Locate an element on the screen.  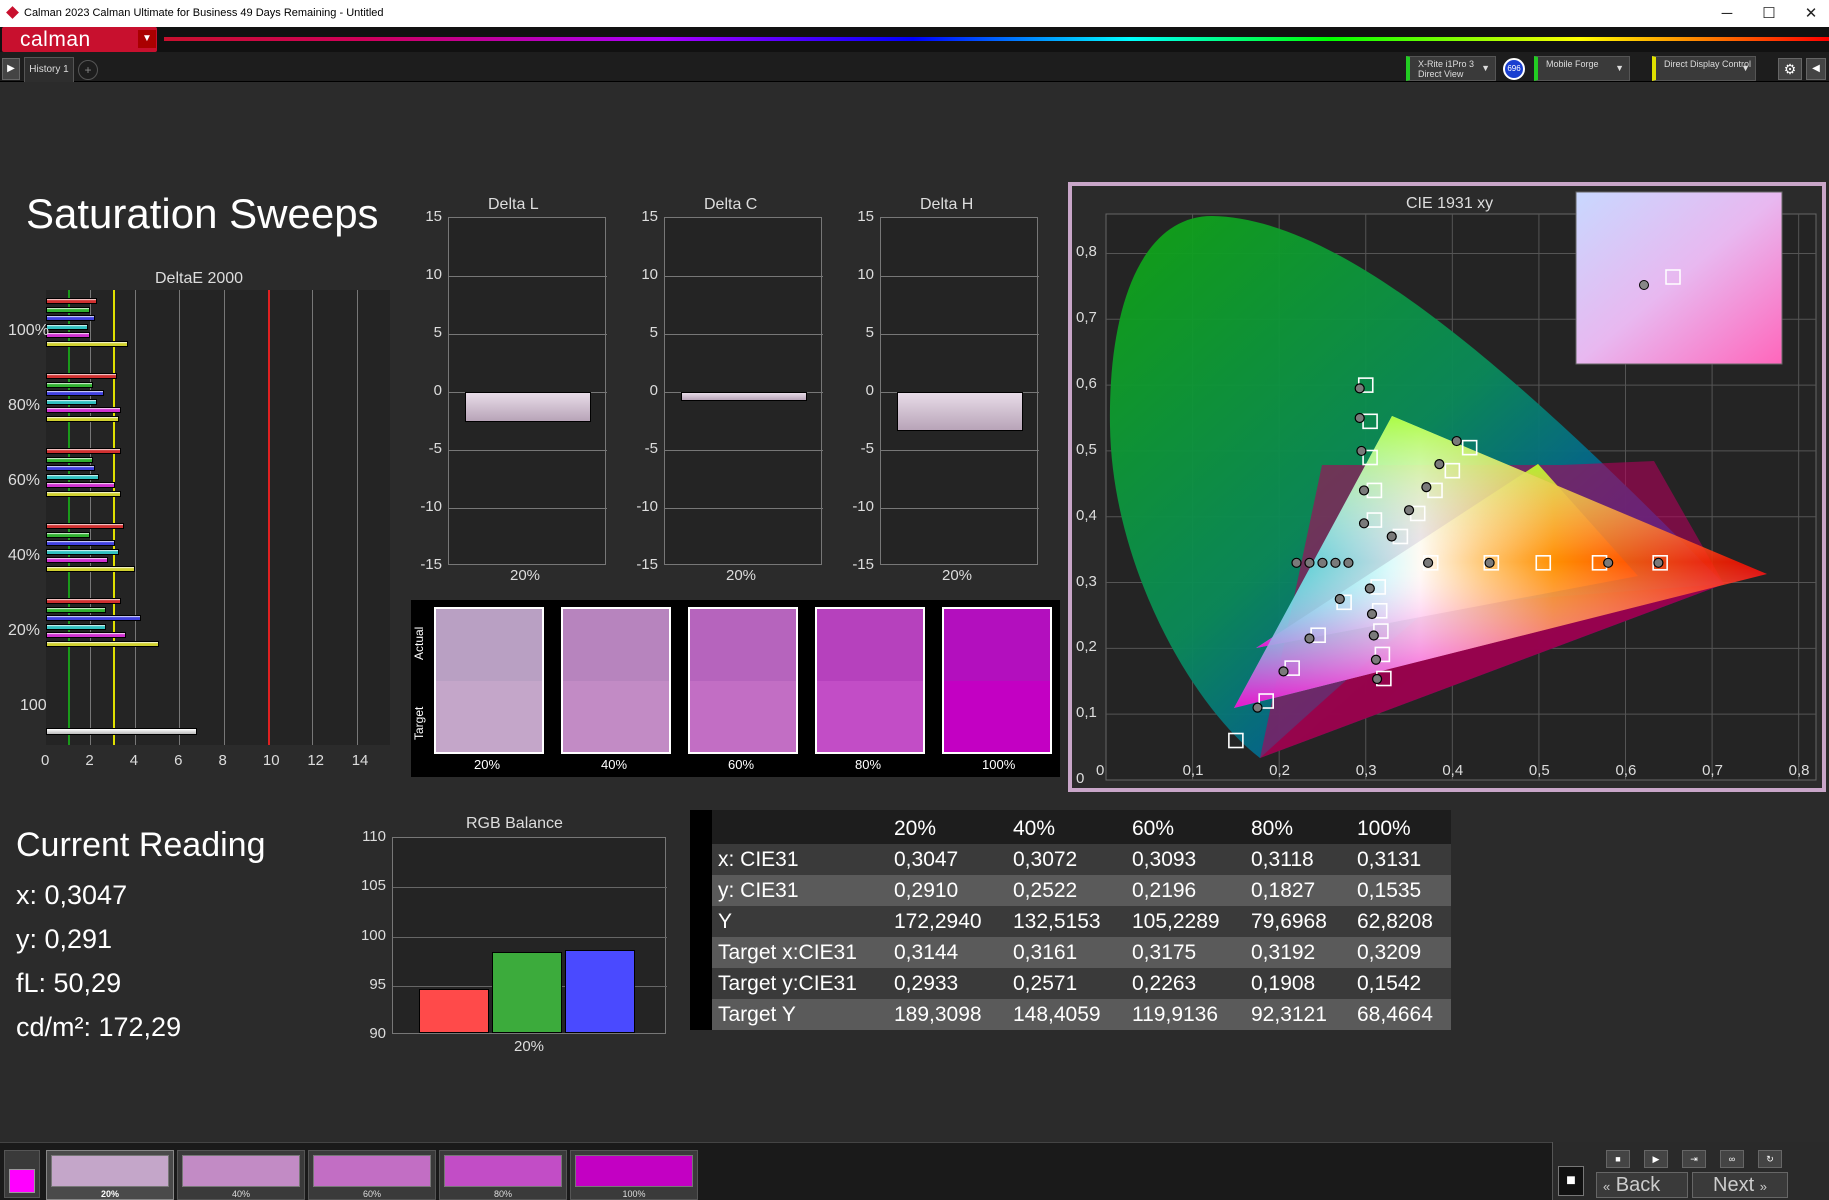
inset-actual-point is located at coordinates (1644, 285).